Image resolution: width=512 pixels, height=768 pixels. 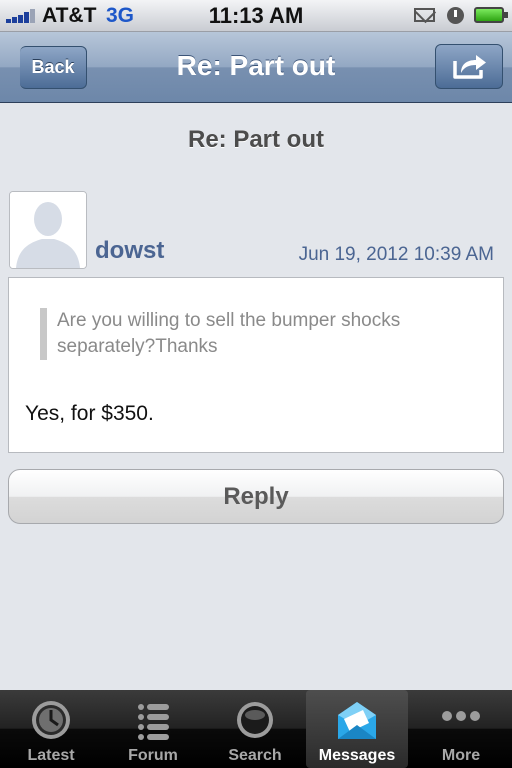 I want to click on envelope-icon, so click(x=357, y=720).